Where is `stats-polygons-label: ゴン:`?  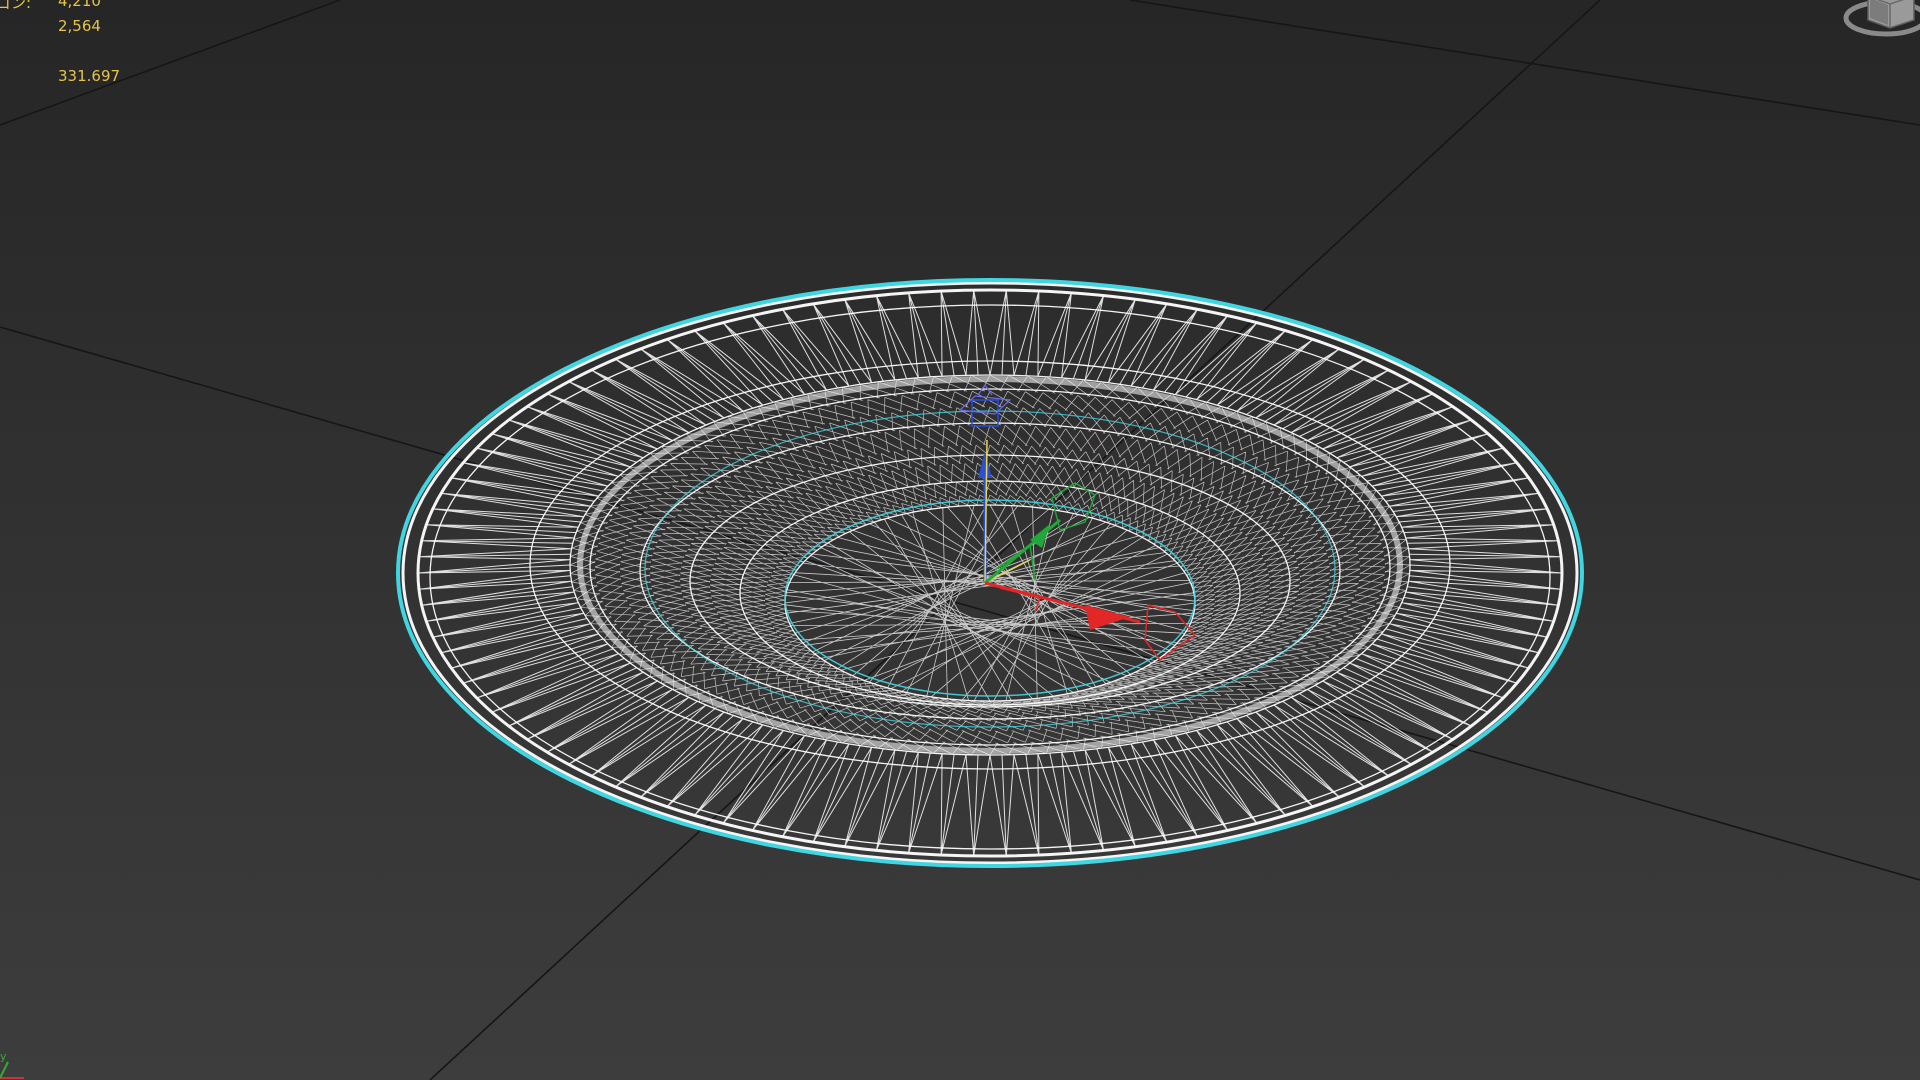 stats-polygons-label: ゴン: is located at coordinates (16, 6).